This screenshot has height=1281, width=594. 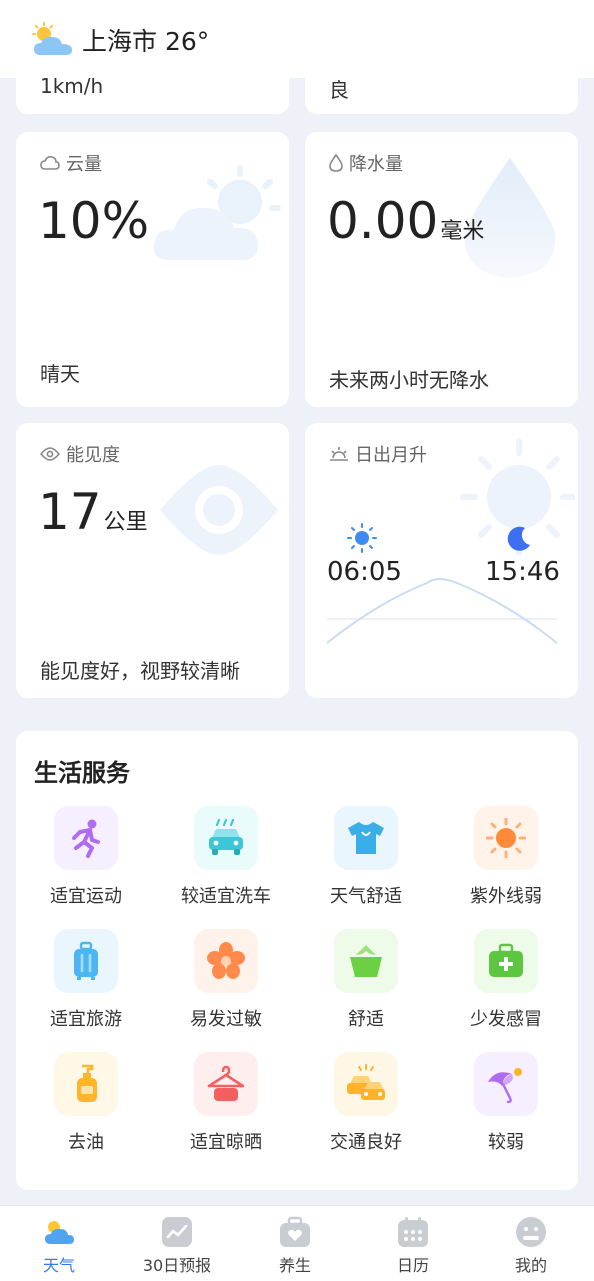 I want to click on service-item-comfort: 天气舒适, so click(x=366, y=861).